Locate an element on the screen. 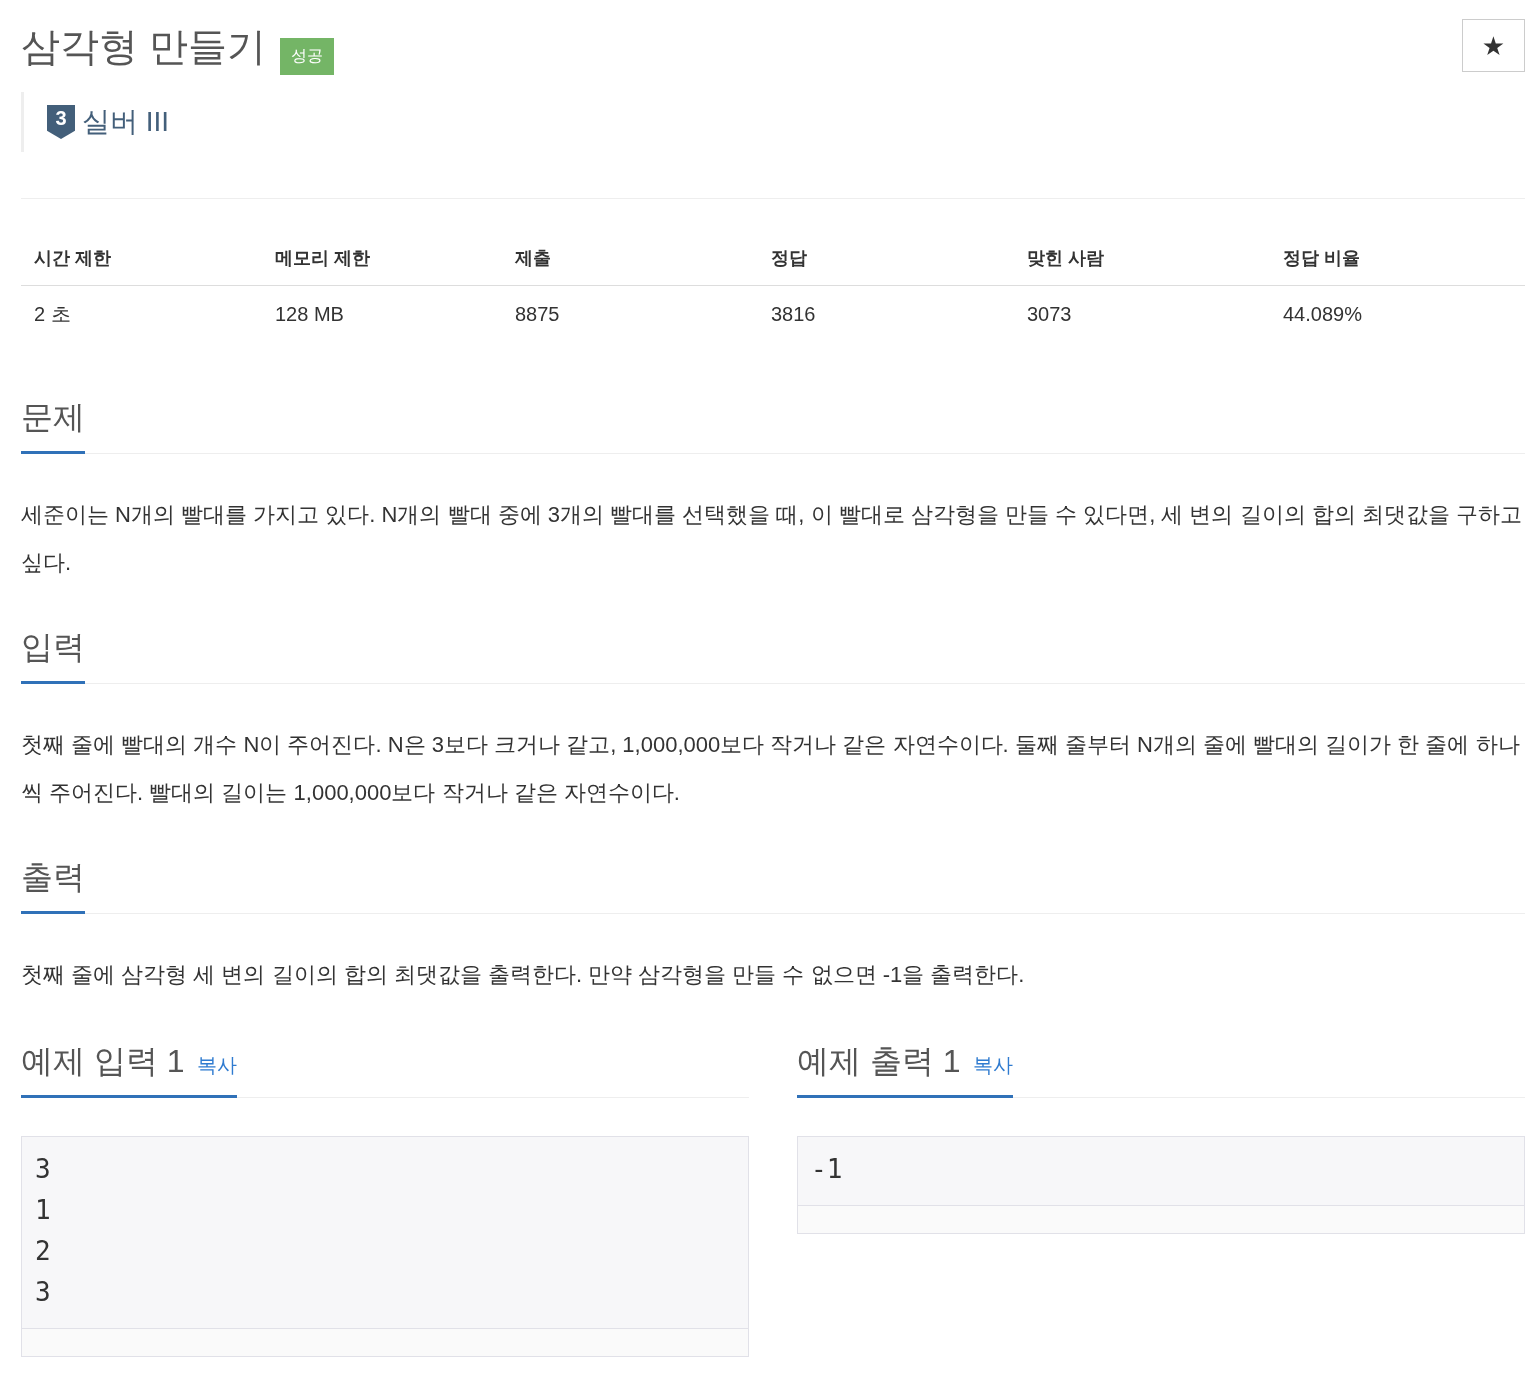 This screenshot has height=1380, width=1530. section-paragraph: 첫째 줄에 삼각형 세 변의 길이의 합의 최댓값을 출력한다. 만약 삼각형을 만들 수 없으면 -1을 출력한다. is located at coordinates (523, 975).